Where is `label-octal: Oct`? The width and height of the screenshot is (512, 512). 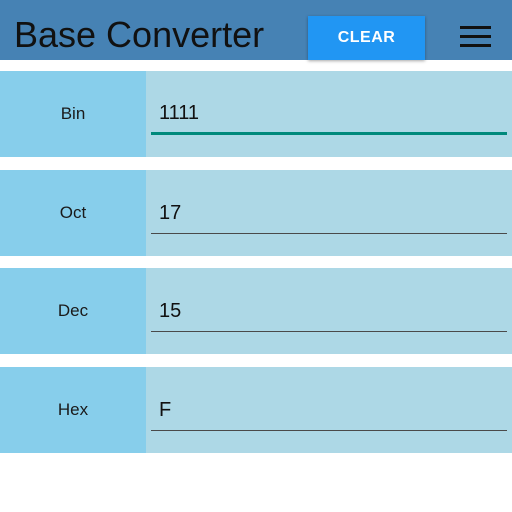
label-octal: Oct is located at coordinates (73, 213).